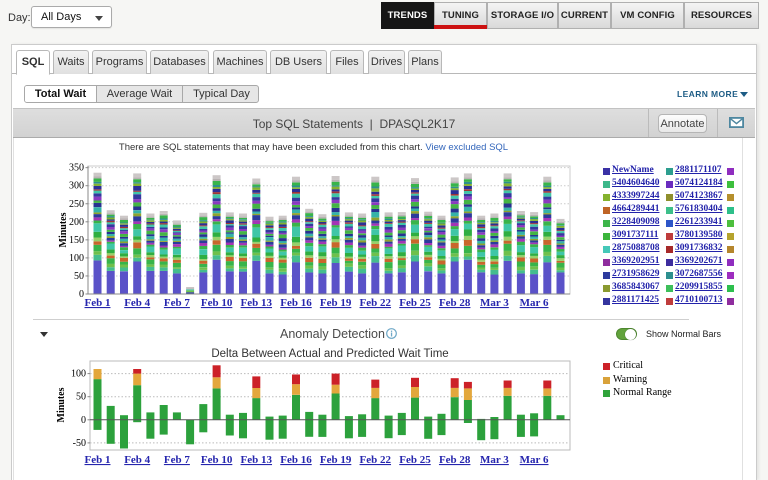 This screenshot has width=768, height=480. Describe the element at coordinates (76, 240) in the screenshot. I see `svg-text: 150` at that location.